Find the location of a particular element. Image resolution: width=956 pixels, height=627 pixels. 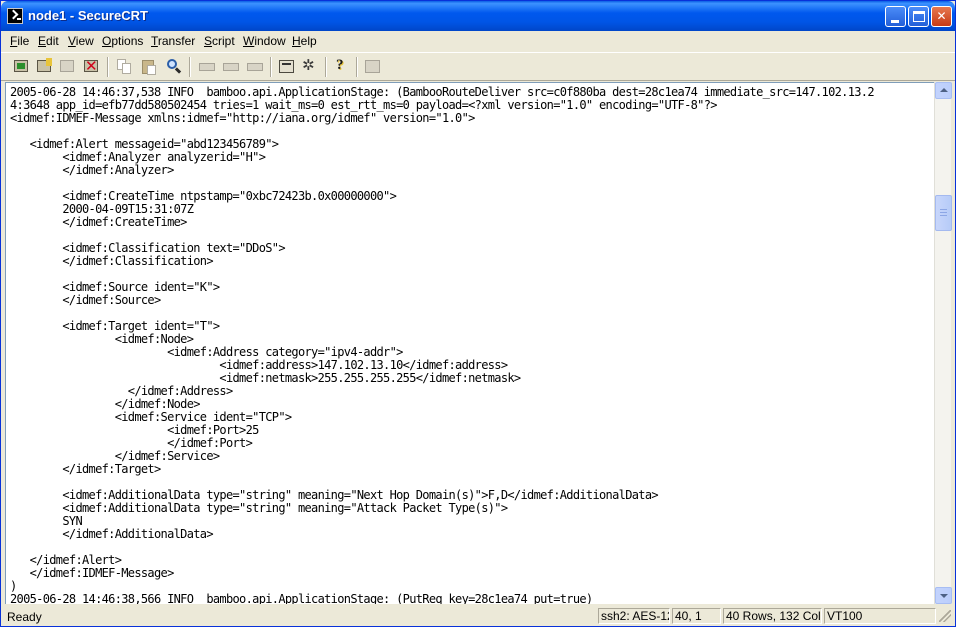

terminal-line: </idmef:AdditionalData> is located at coordinates (111, 534).